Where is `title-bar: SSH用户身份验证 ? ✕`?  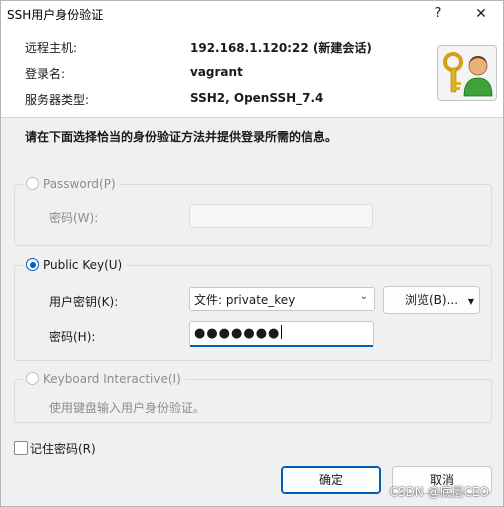
title-bar: SSH用户身份验证 ? ✕ is located at coordinates (252, 14).